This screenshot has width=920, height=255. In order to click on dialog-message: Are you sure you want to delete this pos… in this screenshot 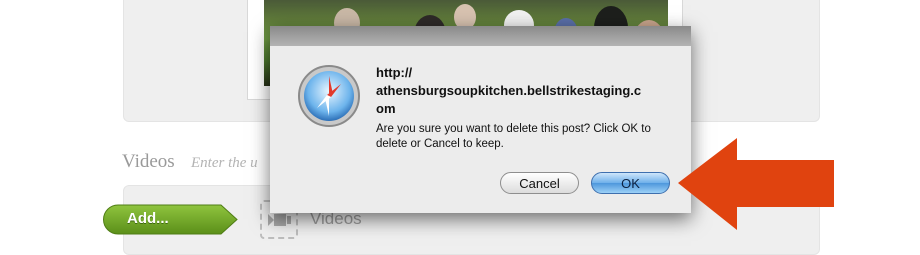, I will do `click(513, 136)`.